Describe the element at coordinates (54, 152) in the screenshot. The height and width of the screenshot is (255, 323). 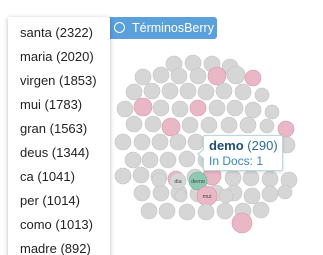
I see `word-list-item: deus (1344)` at that location.